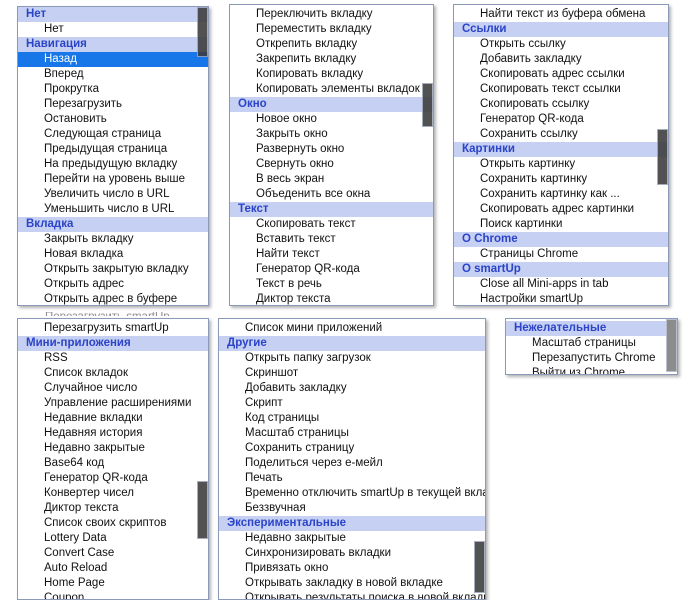  What do you see at coordinates (561, 254) in the screenshot?
I see `menu-item: Страницы Chrome` at bounding box center [561, 254].